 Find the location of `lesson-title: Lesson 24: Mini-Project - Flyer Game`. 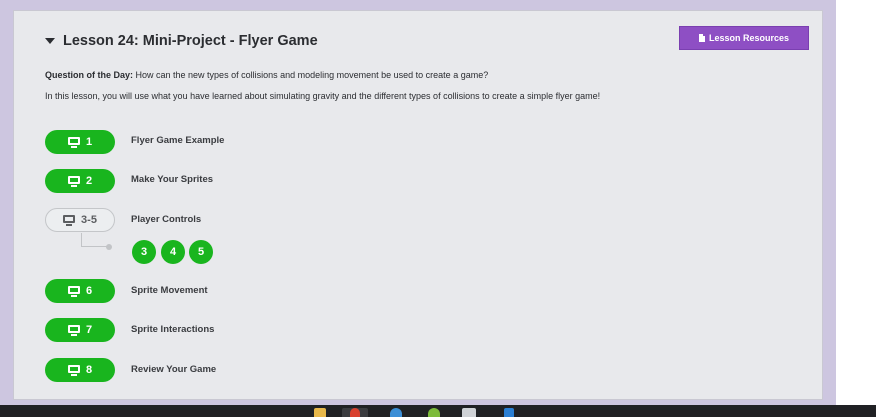

lesson-title: Lesson 24: Mini-Project - Flyer Game is located at coordinates (190, 41).